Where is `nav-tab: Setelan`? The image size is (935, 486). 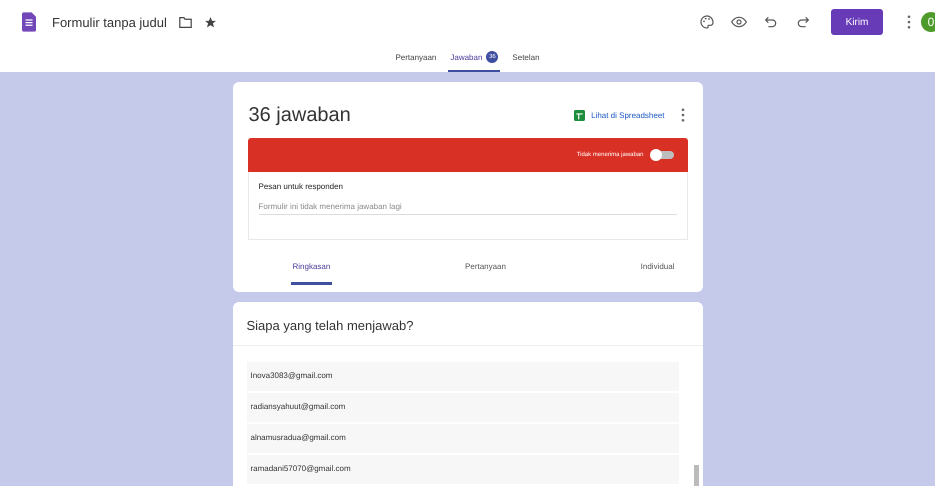
nav-tab: Setelan is located at coordinates (526, 58).